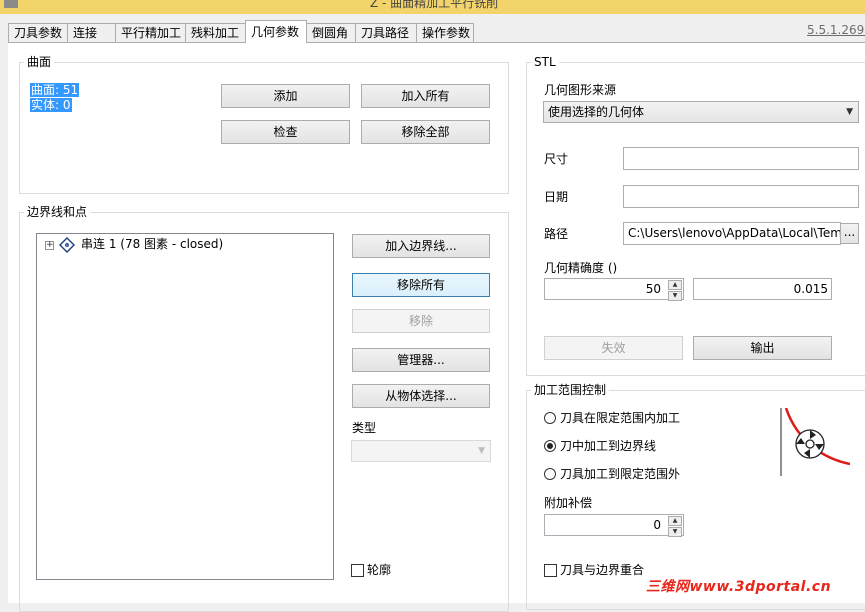 Image resolution: width=865 pixels, height=612 pixels. Describe the element at coordinates (556, 197) in the screenshot. I see `date-label: 日期` at that location.